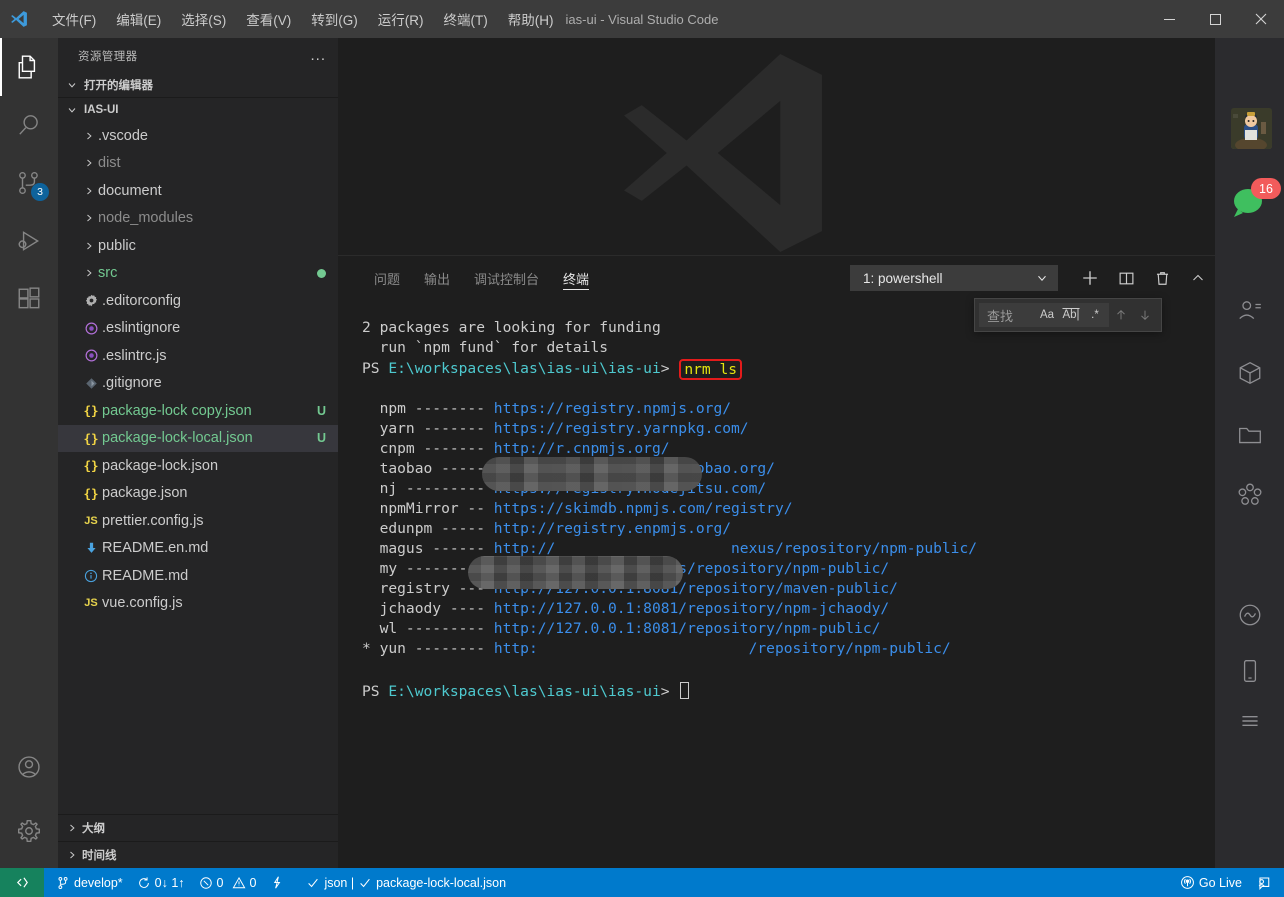 The height and width of the screenshot is (897, 1284). Describe the element at coordinates (29, 125) in the screenshot. I see `activitybar-search` at that location.